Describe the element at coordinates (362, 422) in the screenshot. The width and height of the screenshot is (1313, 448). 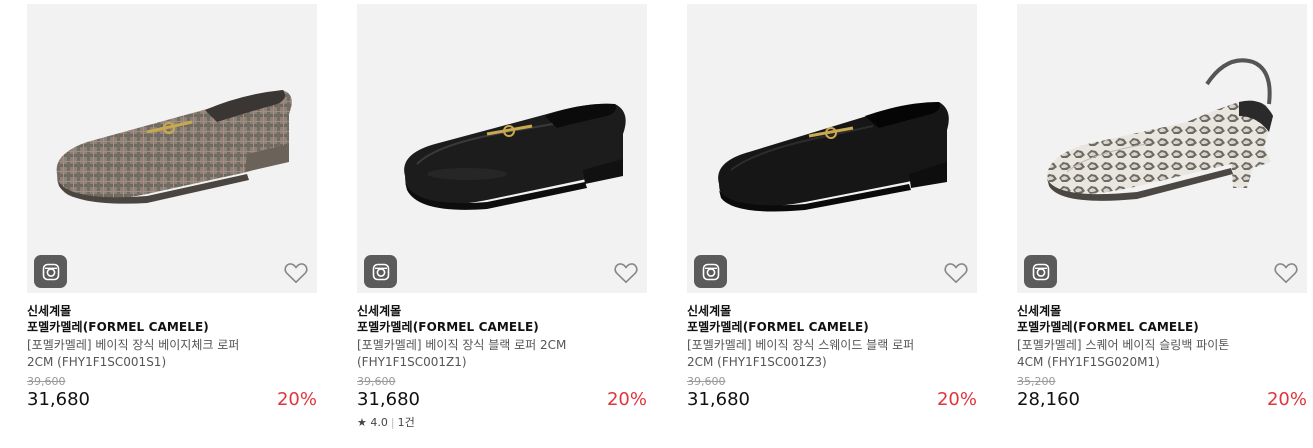
I see `star-icon: ★` at that location.